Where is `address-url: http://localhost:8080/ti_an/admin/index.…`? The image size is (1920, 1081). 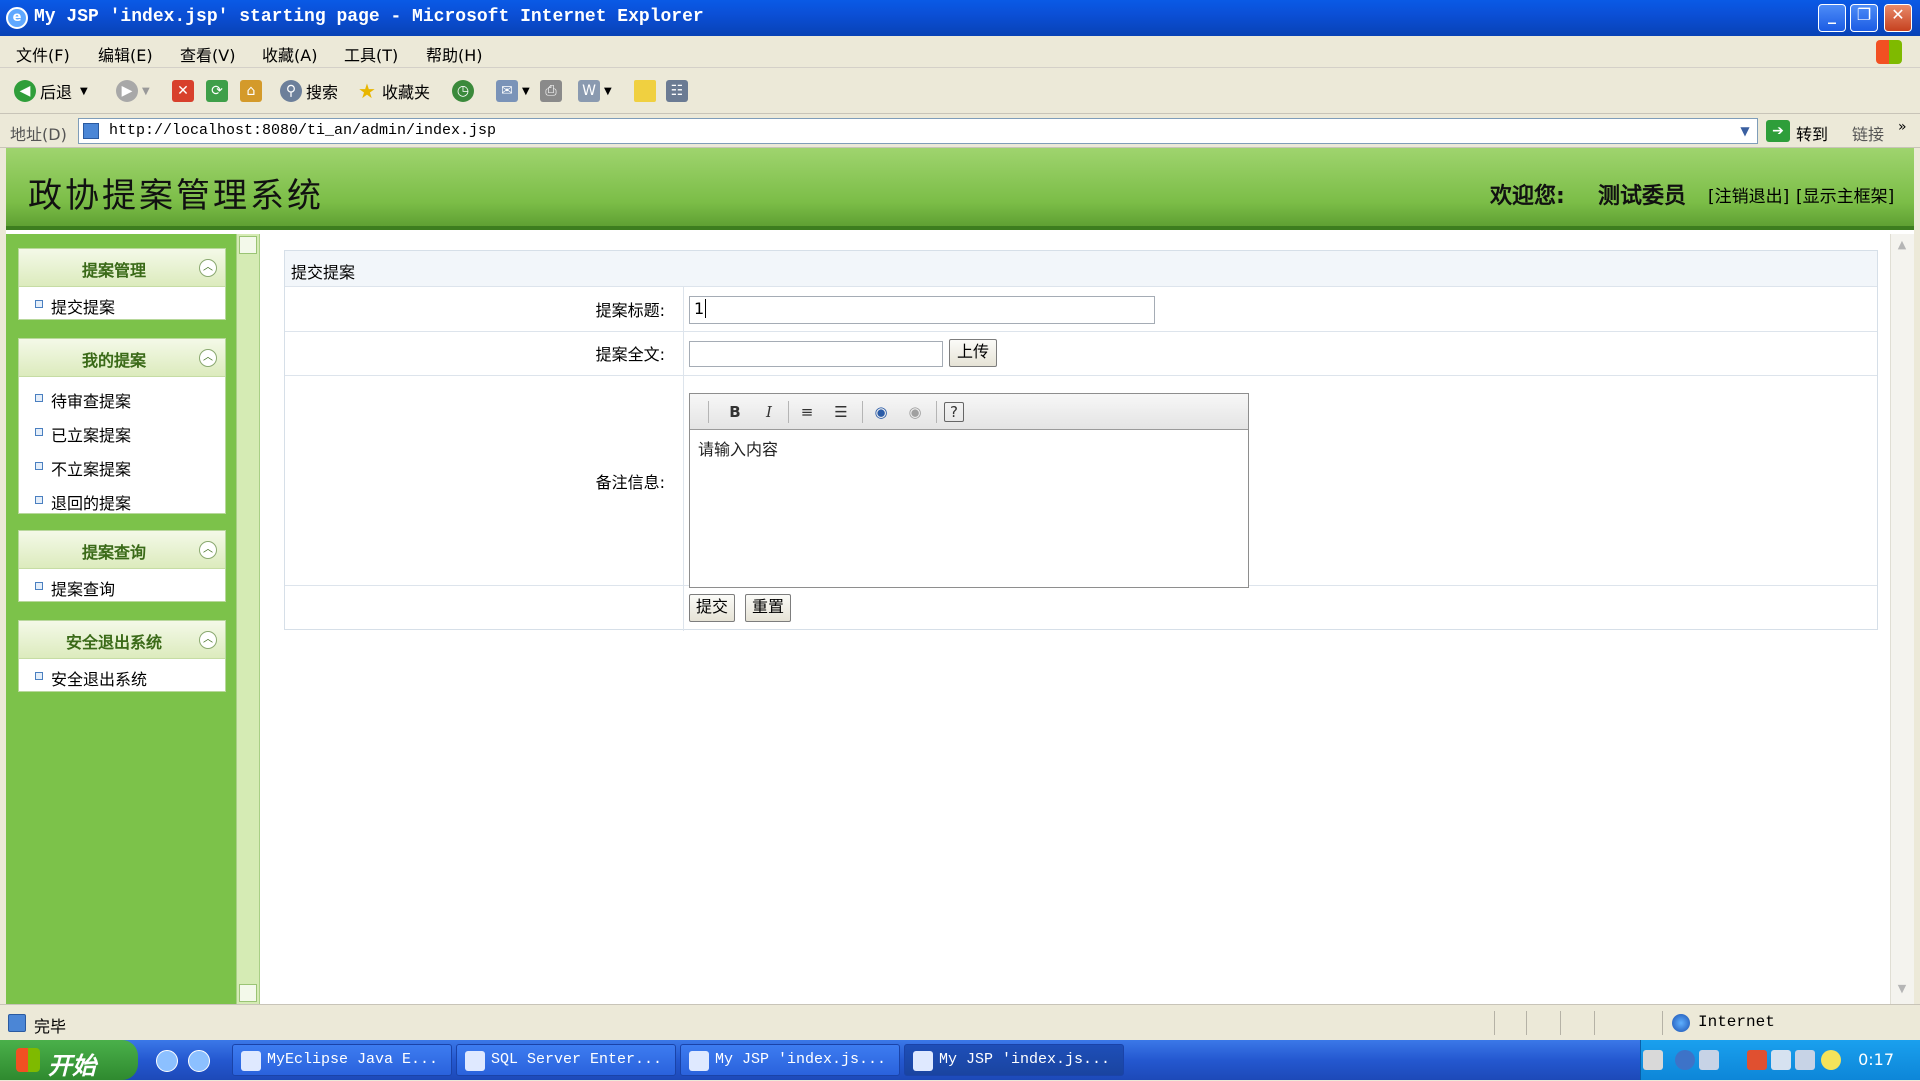 address-url: http://localhost:8080/ti_an/admin/index.… is located at coordinates (302, 130).